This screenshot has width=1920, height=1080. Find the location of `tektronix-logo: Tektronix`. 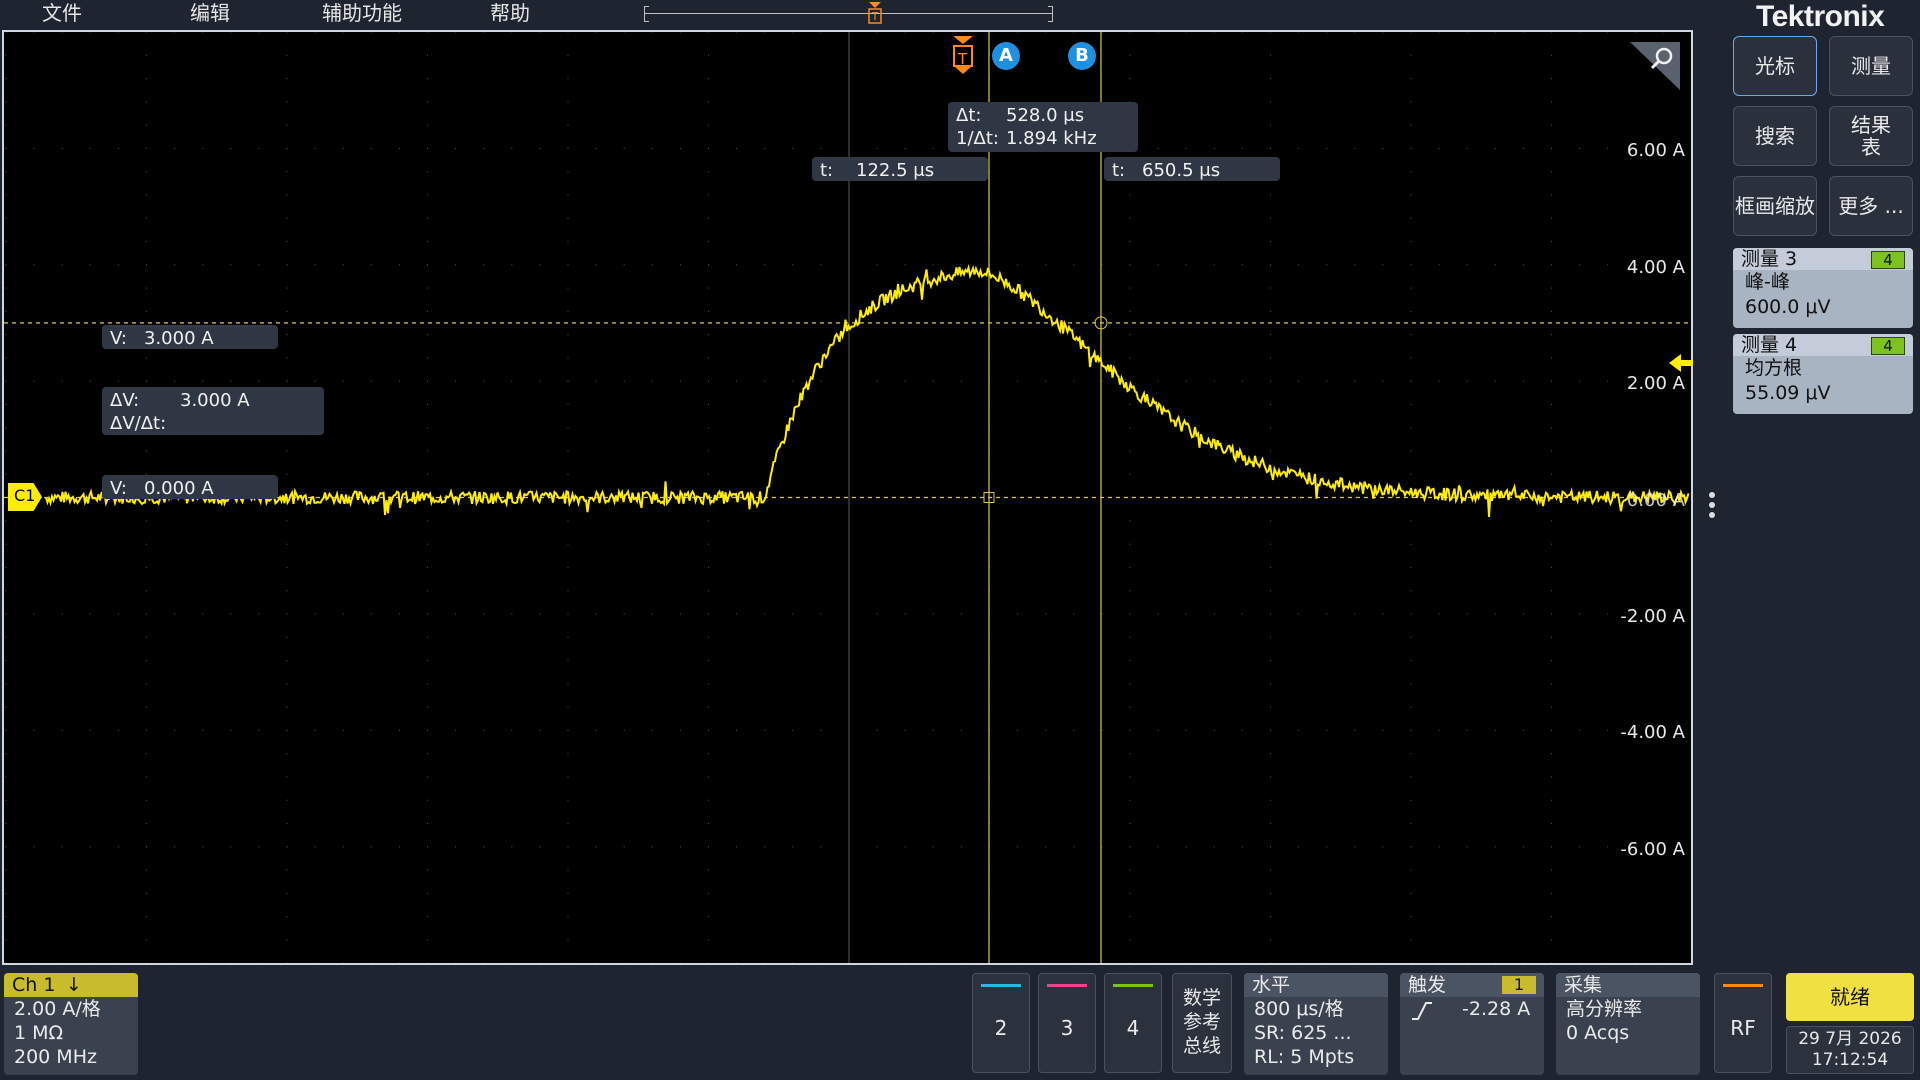

tektronix-logo: Tektronix is located at coordinates (1820, 16).